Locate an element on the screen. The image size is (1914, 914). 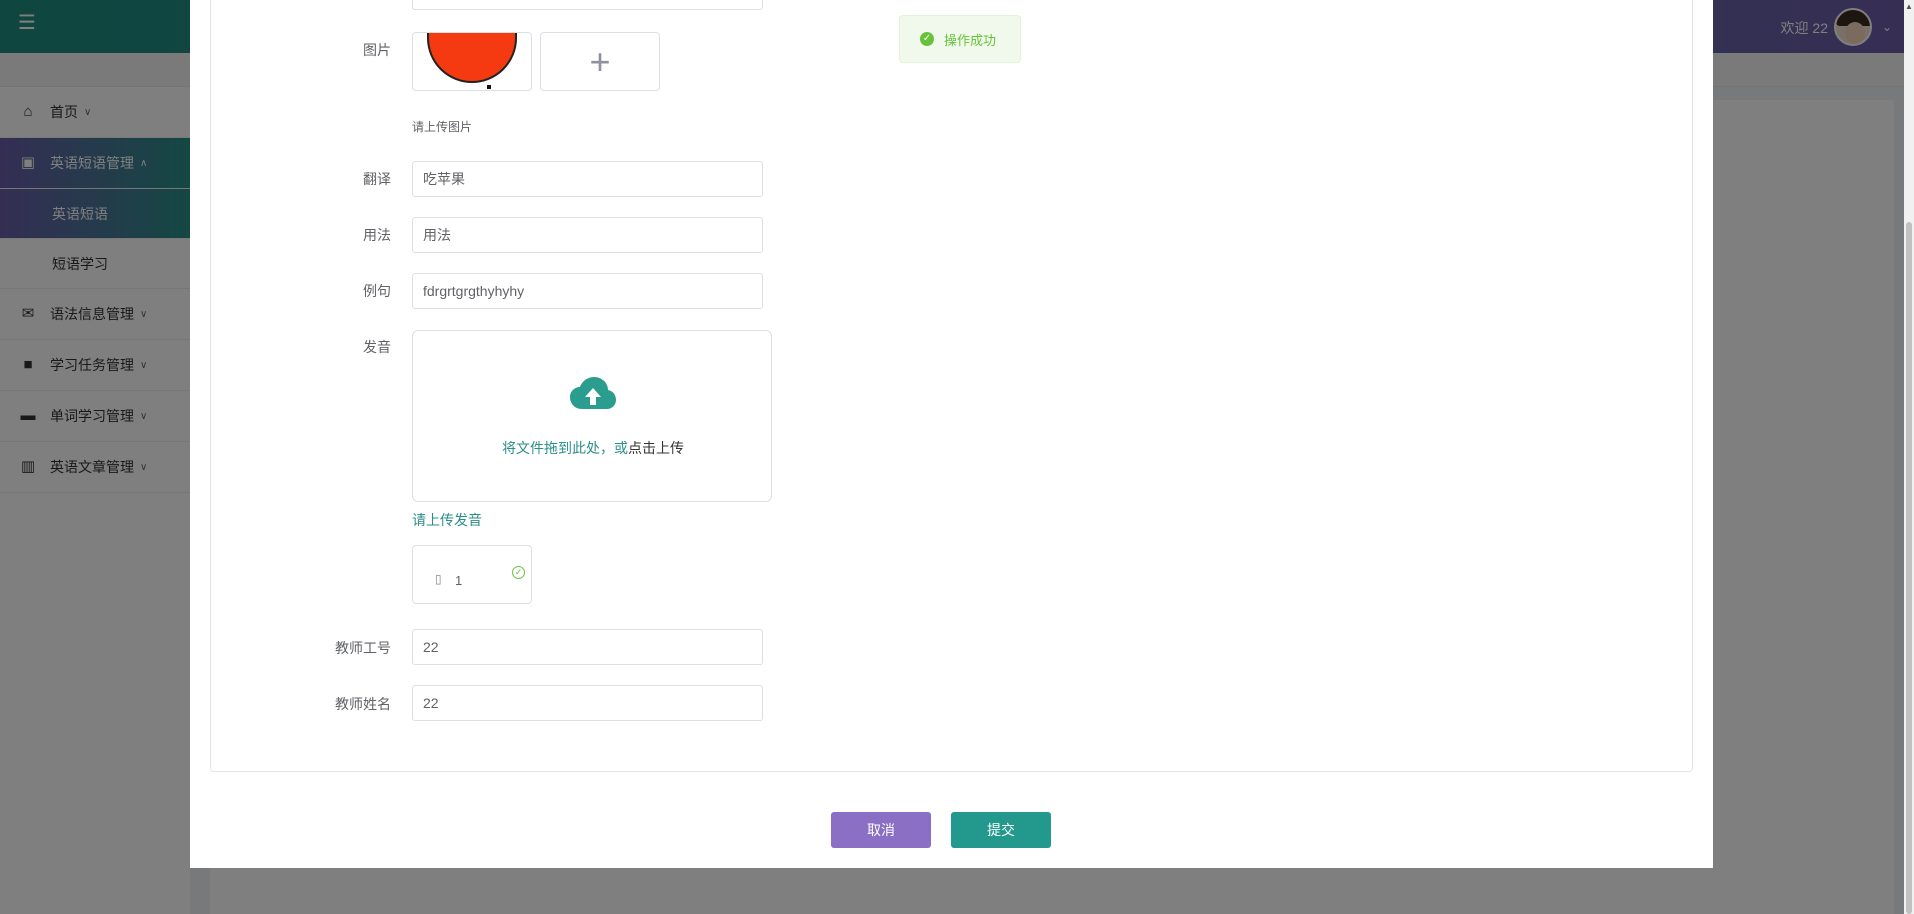
add-image-button: + is located at coordinates (600, 61).